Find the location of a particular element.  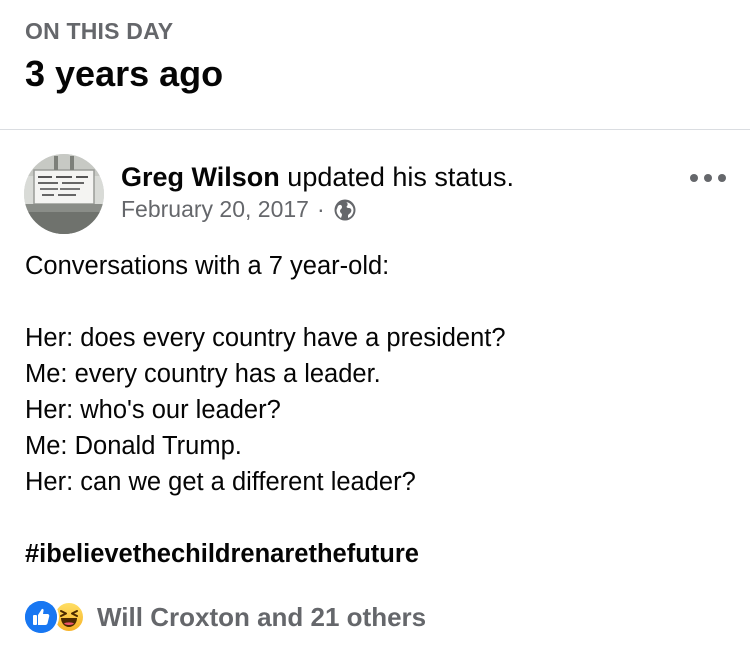

post-line: Her: can we get a different leader? is located at coordinates (220, 482).